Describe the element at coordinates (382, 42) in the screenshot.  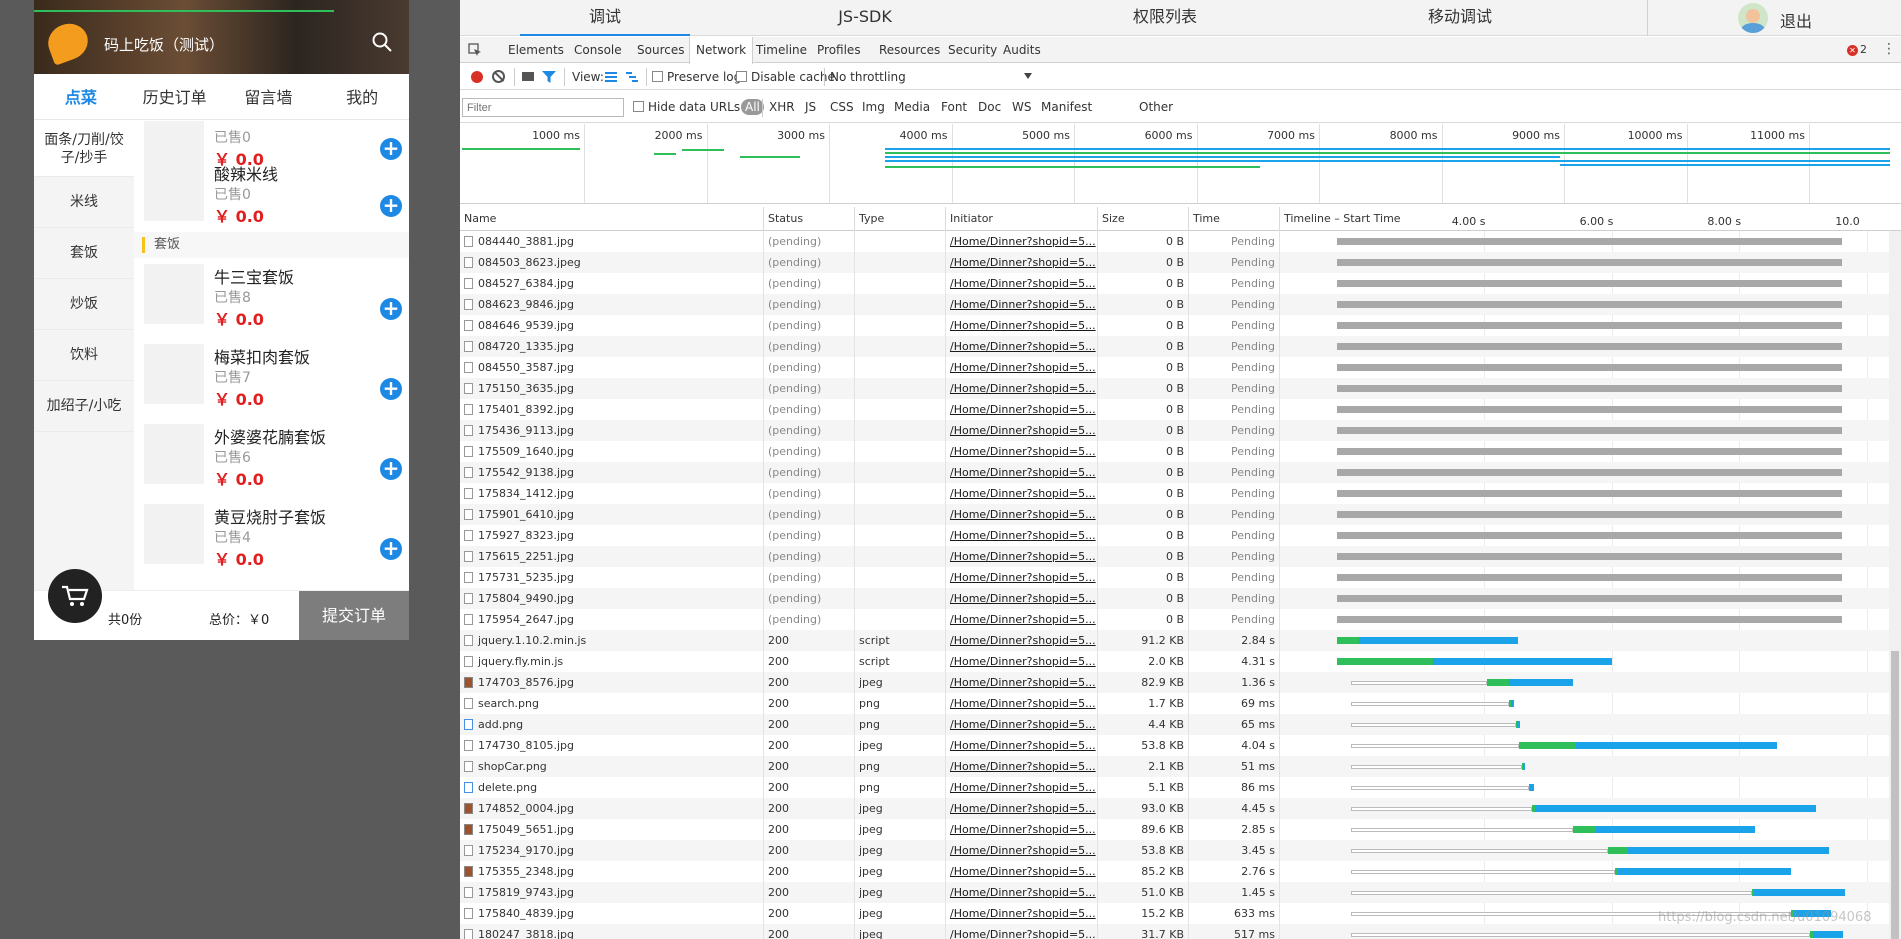
I see `search-icon` at that location.